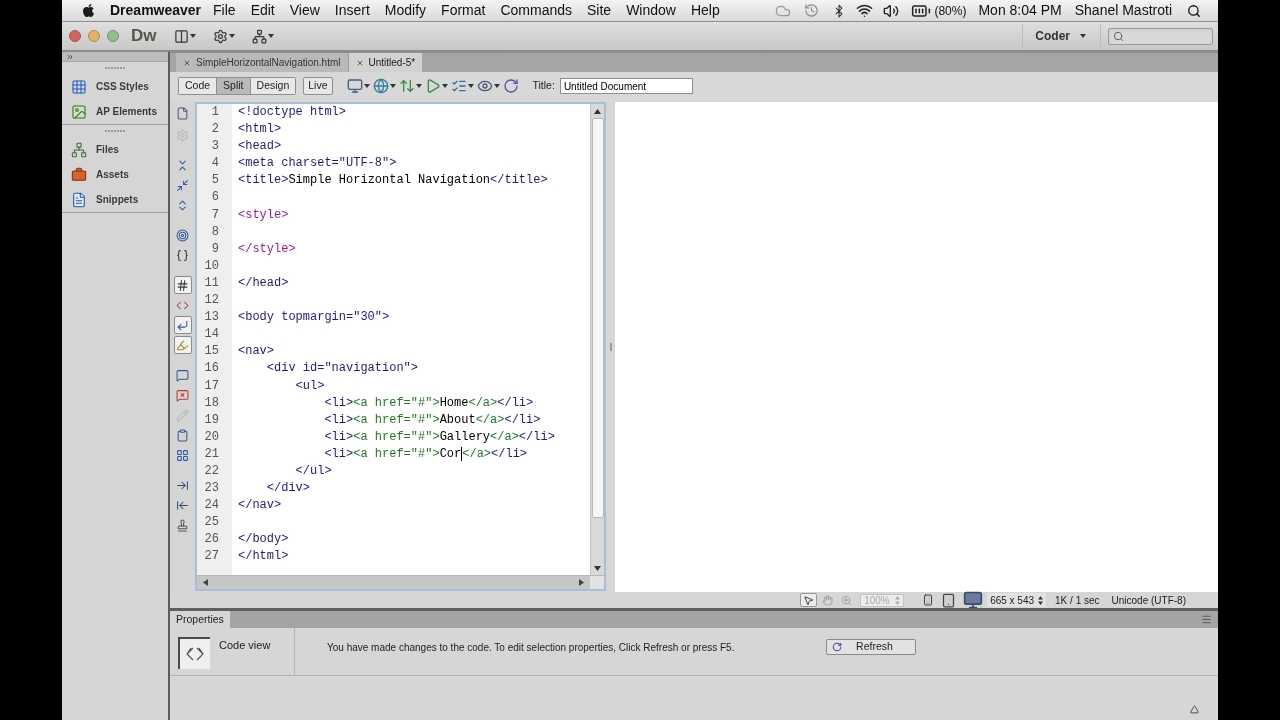 The height and width of the screenshot is (720, 1280). I want to click on history-icon, so click(812, 10).